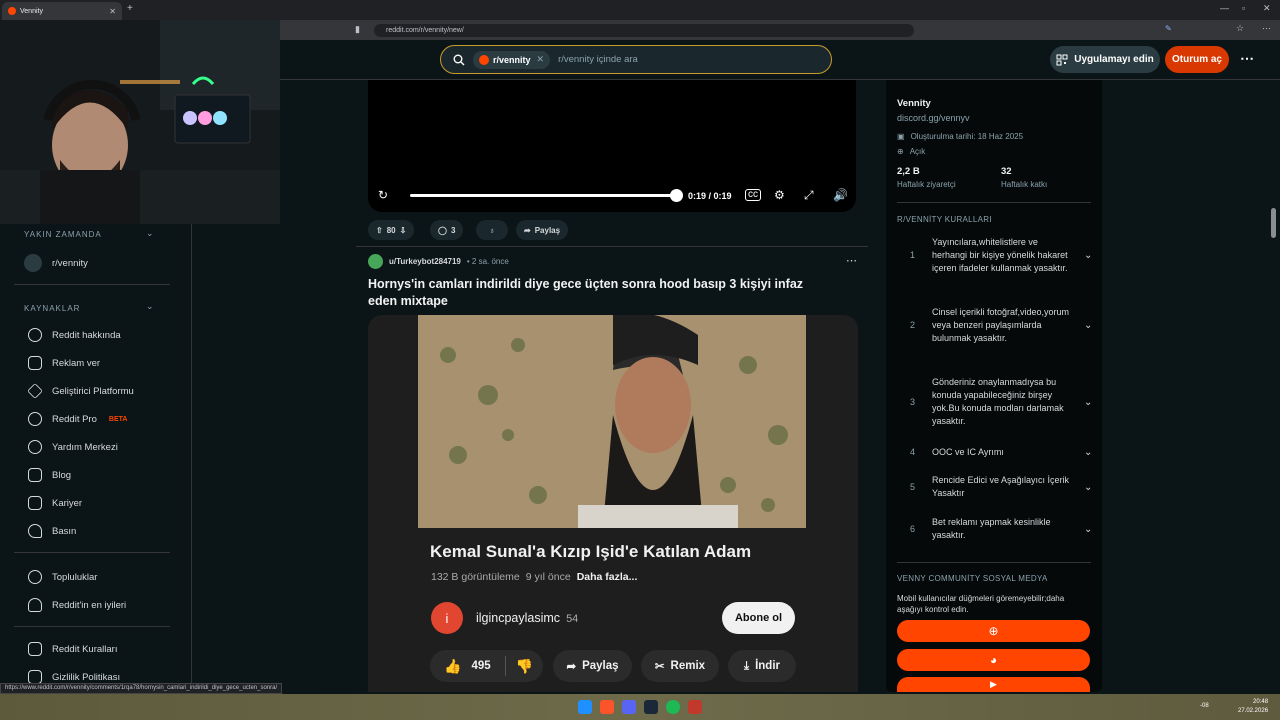 This screenshot has height=720, width=1280. Describe the element at coordinates (52, 531) in the screenshot. I see `sidebar-item-press: Basın` at that location.